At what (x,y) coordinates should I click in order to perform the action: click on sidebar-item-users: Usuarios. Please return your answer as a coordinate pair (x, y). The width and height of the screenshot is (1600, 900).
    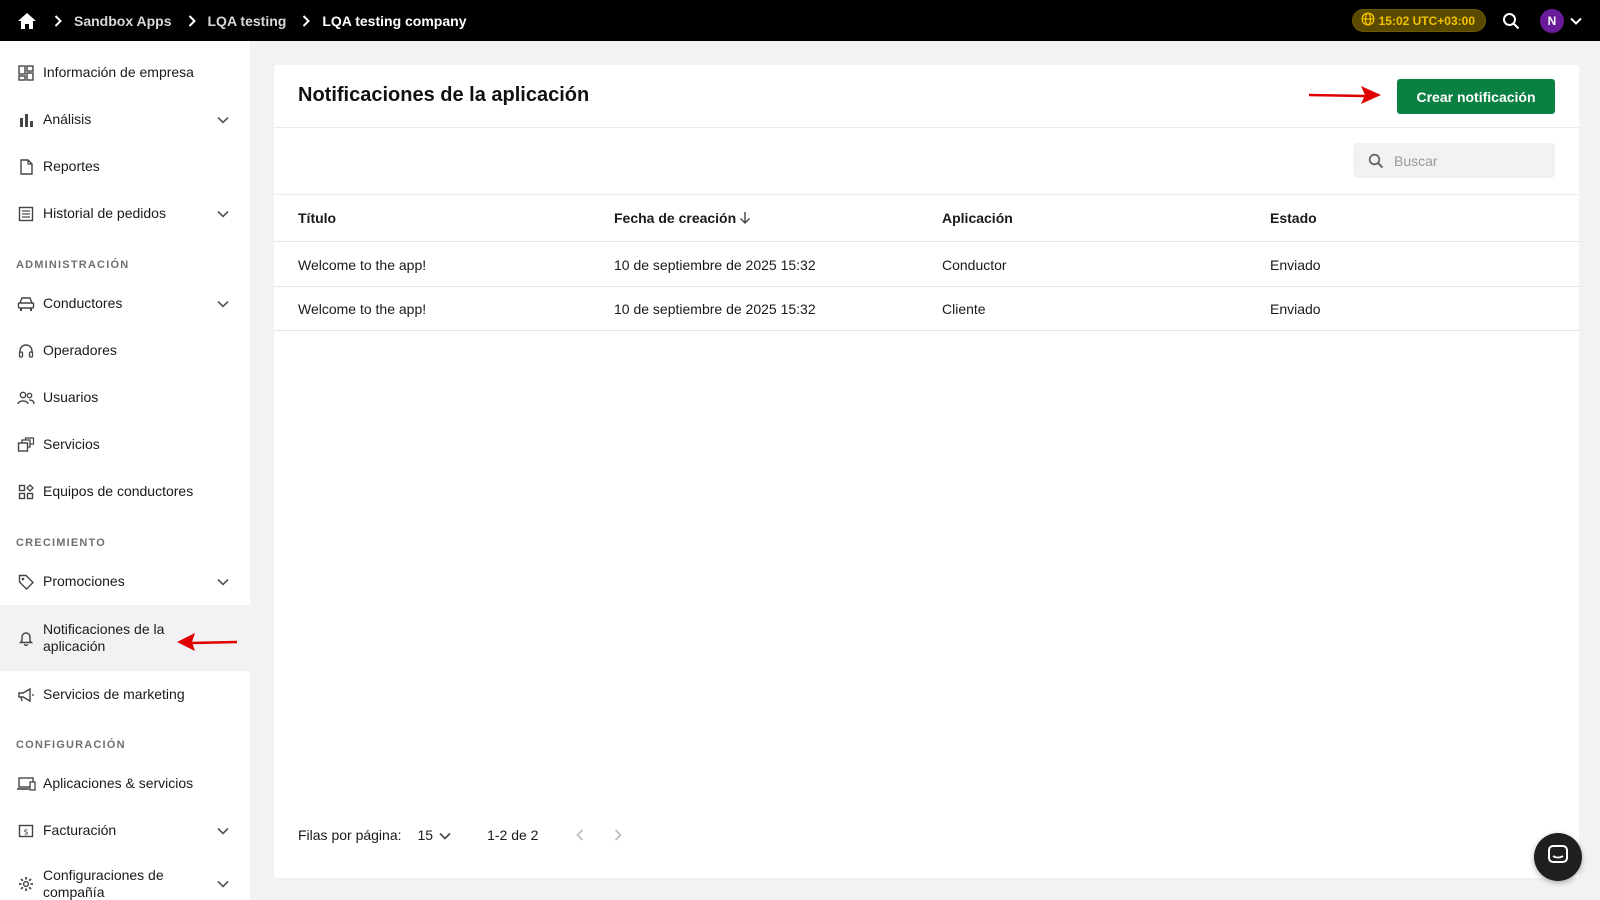
    Looking at the image, I should click on (125, 397).